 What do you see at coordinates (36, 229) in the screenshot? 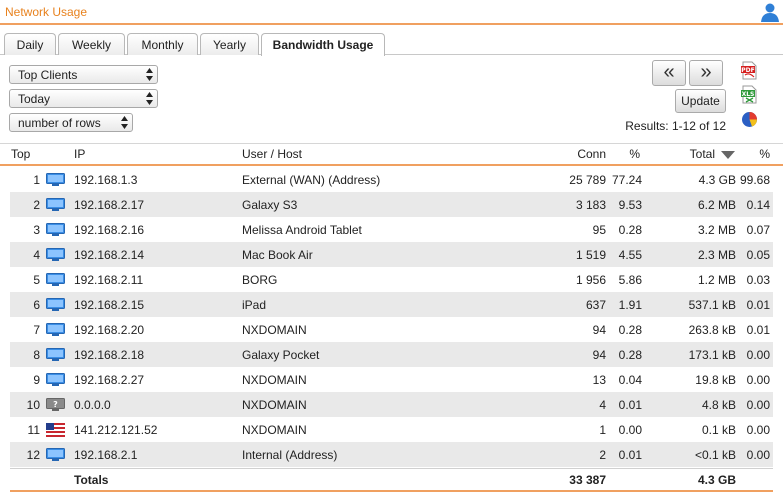
I see `row-rank: 3` at bounding box center [36, 229].